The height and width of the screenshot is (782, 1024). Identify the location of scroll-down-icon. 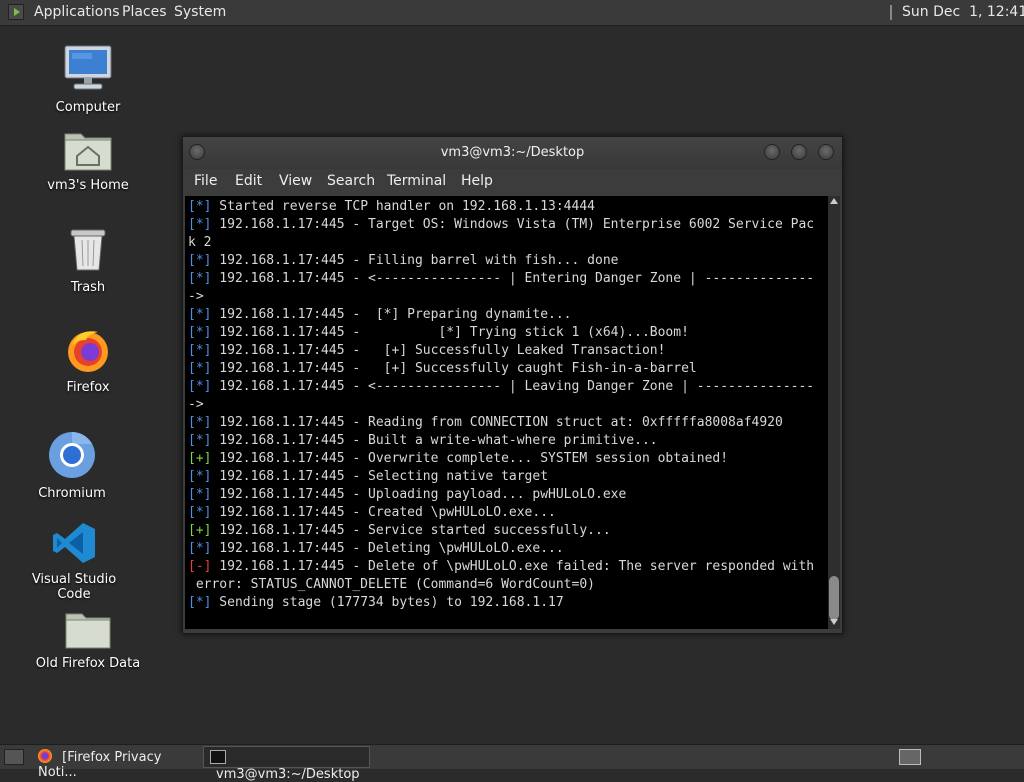
(834, 622).